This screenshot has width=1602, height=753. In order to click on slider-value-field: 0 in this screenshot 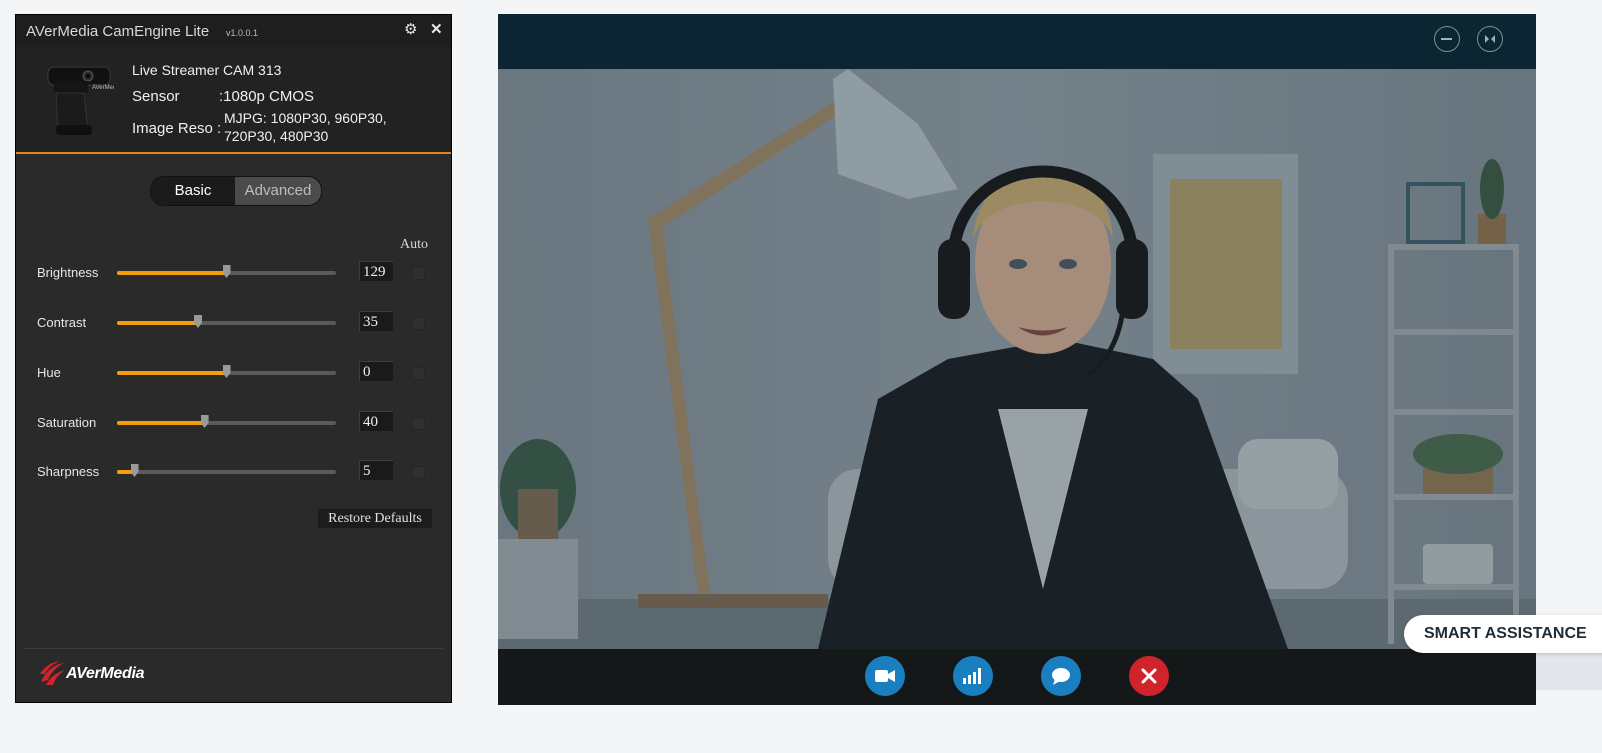, I will do `click(376, 371)`.